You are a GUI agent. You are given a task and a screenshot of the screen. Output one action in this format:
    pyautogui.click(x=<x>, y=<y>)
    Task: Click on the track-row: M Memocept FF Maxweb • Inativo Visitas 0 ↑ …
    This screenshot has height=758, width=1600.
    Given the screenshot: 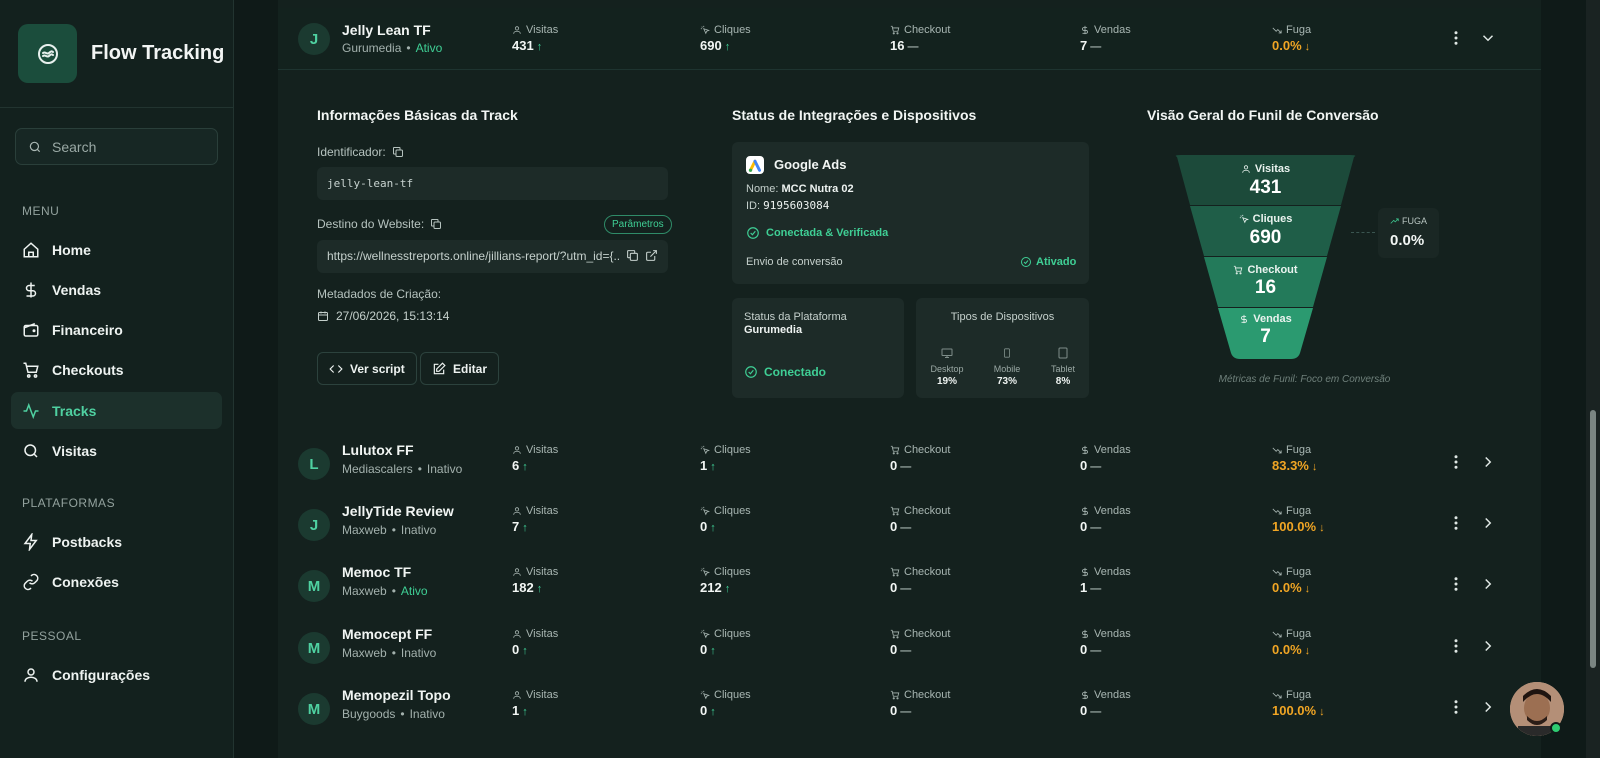 What is the action you would take?
    pyautogui.click(x=909, y=648)
    